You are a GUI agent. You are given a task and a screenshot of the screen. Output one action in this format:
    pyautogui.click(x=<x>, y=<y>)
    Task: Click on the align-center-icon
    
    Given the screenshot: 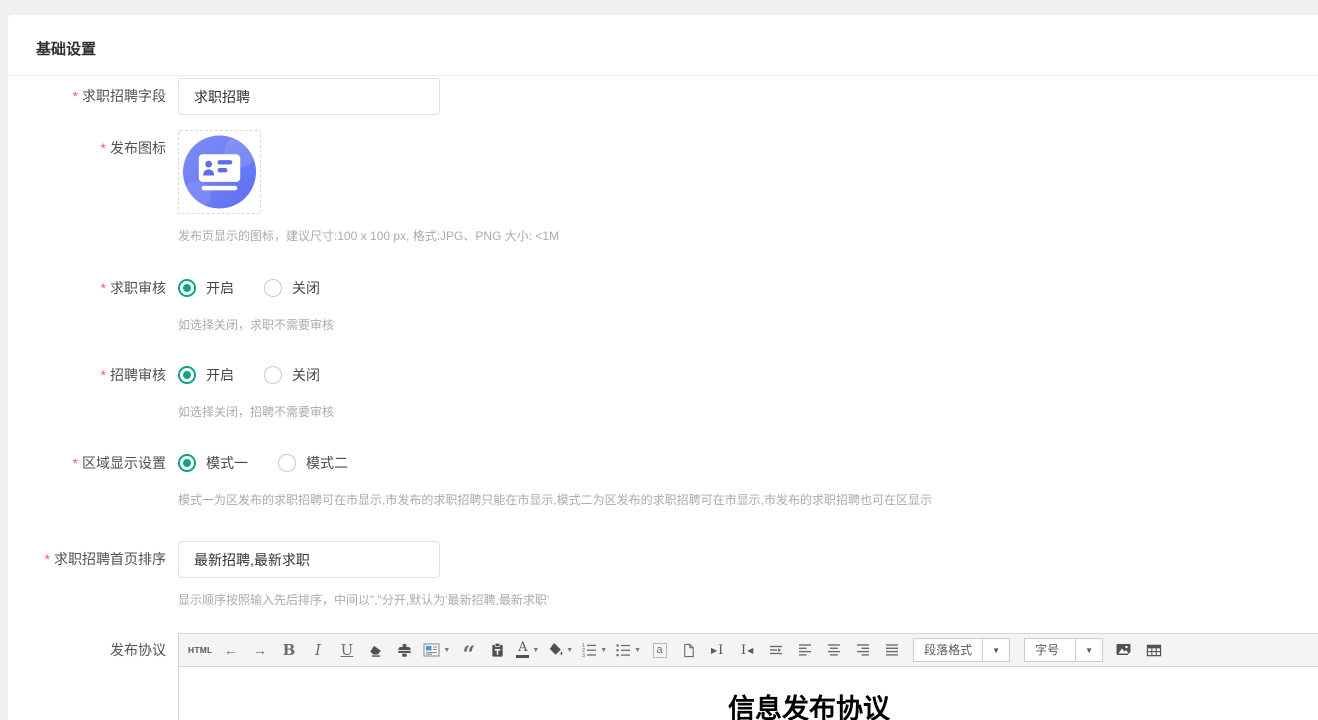 What is the action you would take?
    pyautogui.click(x=833, y=650)
    